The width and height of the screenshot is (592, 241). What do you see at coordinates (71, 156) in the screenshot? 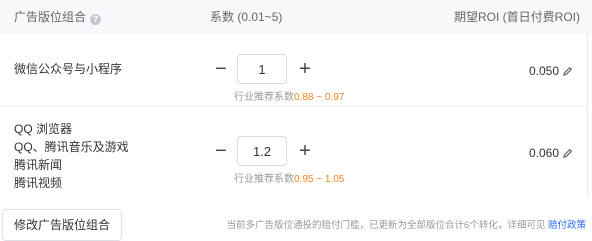
I see `placement-names: QQ 浏览器 QQ、腾讯音乐及游戏 腾讯新闻 腾讯视频` at bounding box center [71, 156].